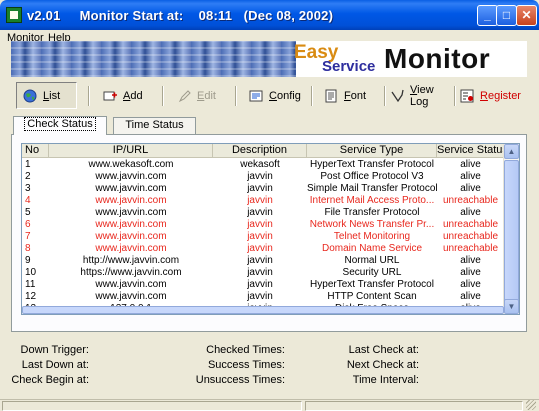 The height and width of the screenshot is (411, 539). Describe the element at coordinates (372, 212) in the screenshot. I see `cell-service-type: File Transfer Protocol` at that location.